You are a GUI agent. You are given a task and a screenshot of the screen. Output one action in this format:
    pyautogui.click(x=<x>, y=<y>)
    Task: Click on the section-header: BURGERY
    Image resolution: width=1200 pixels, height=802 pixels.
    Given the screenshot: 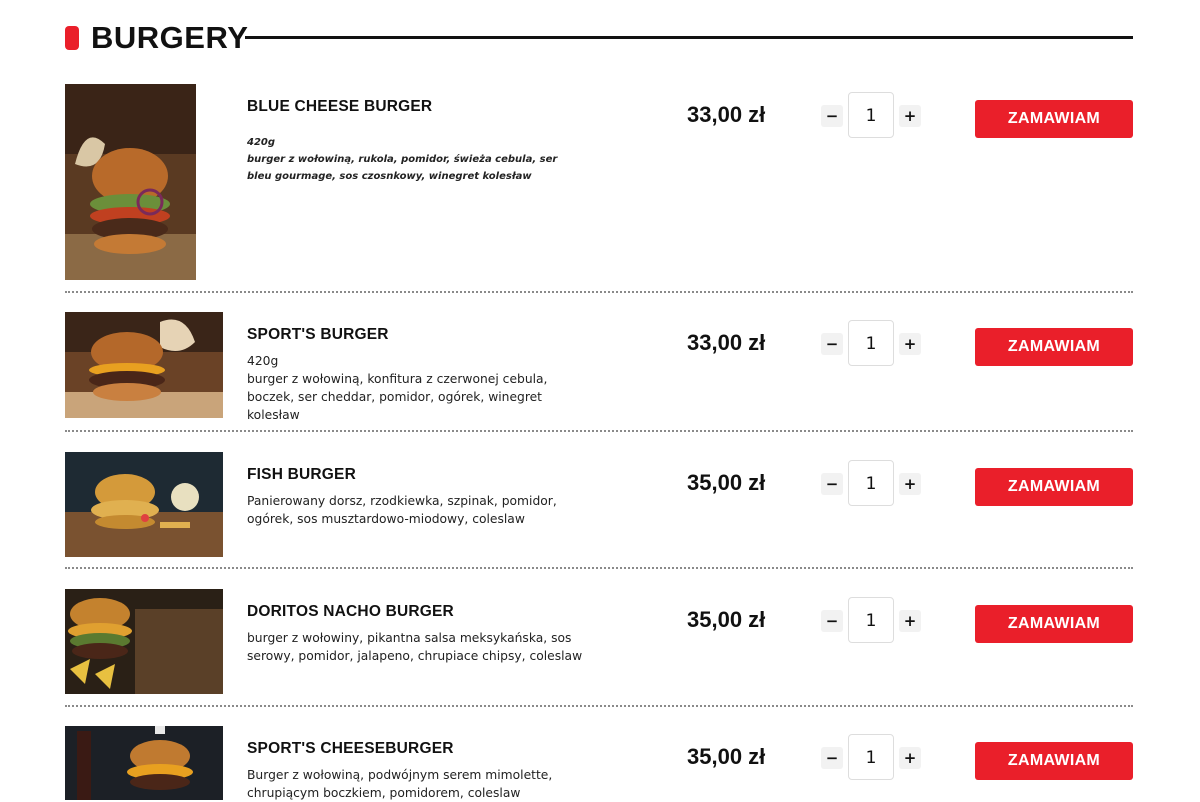 What is the action you would take?
    pyautogui.click(x=599, y=38)
    